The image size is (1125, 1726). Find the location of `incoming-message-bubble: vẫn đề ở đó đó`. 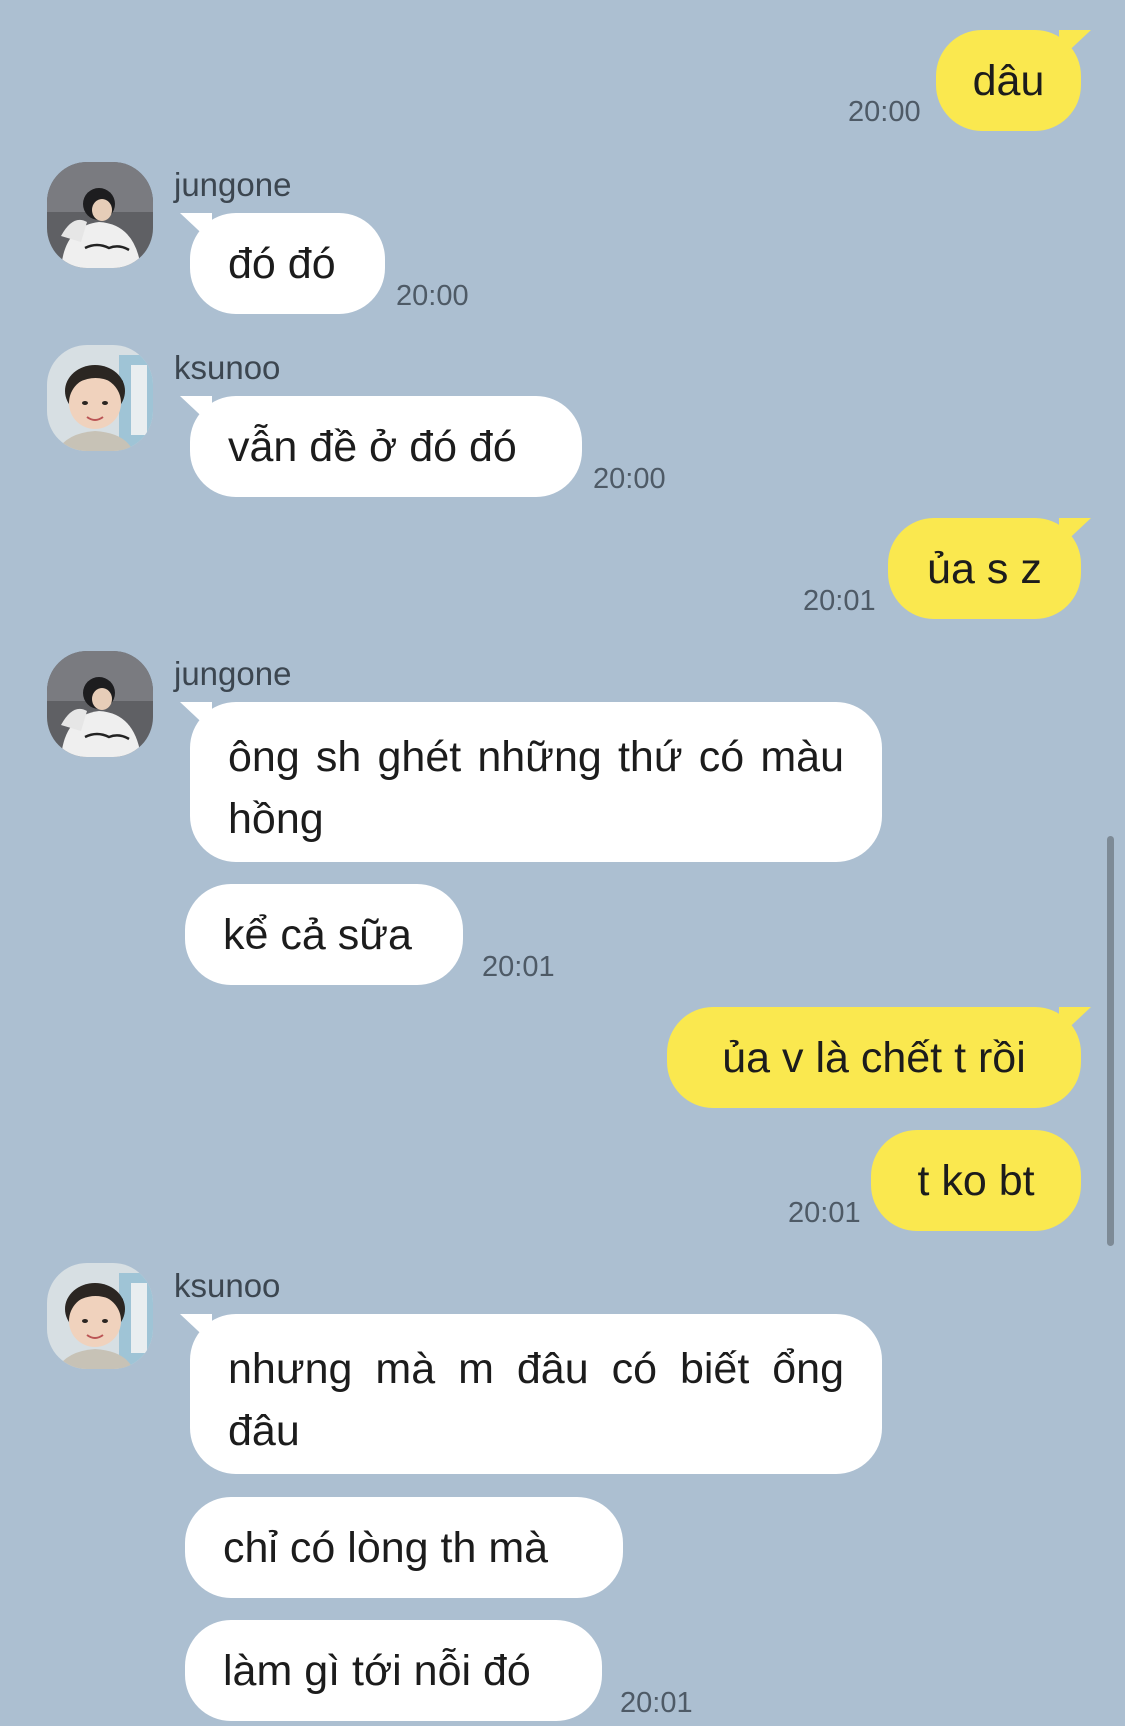

incoming-message-bubble: vẫn đề ở đó đó is located at coordinates (386, 446).